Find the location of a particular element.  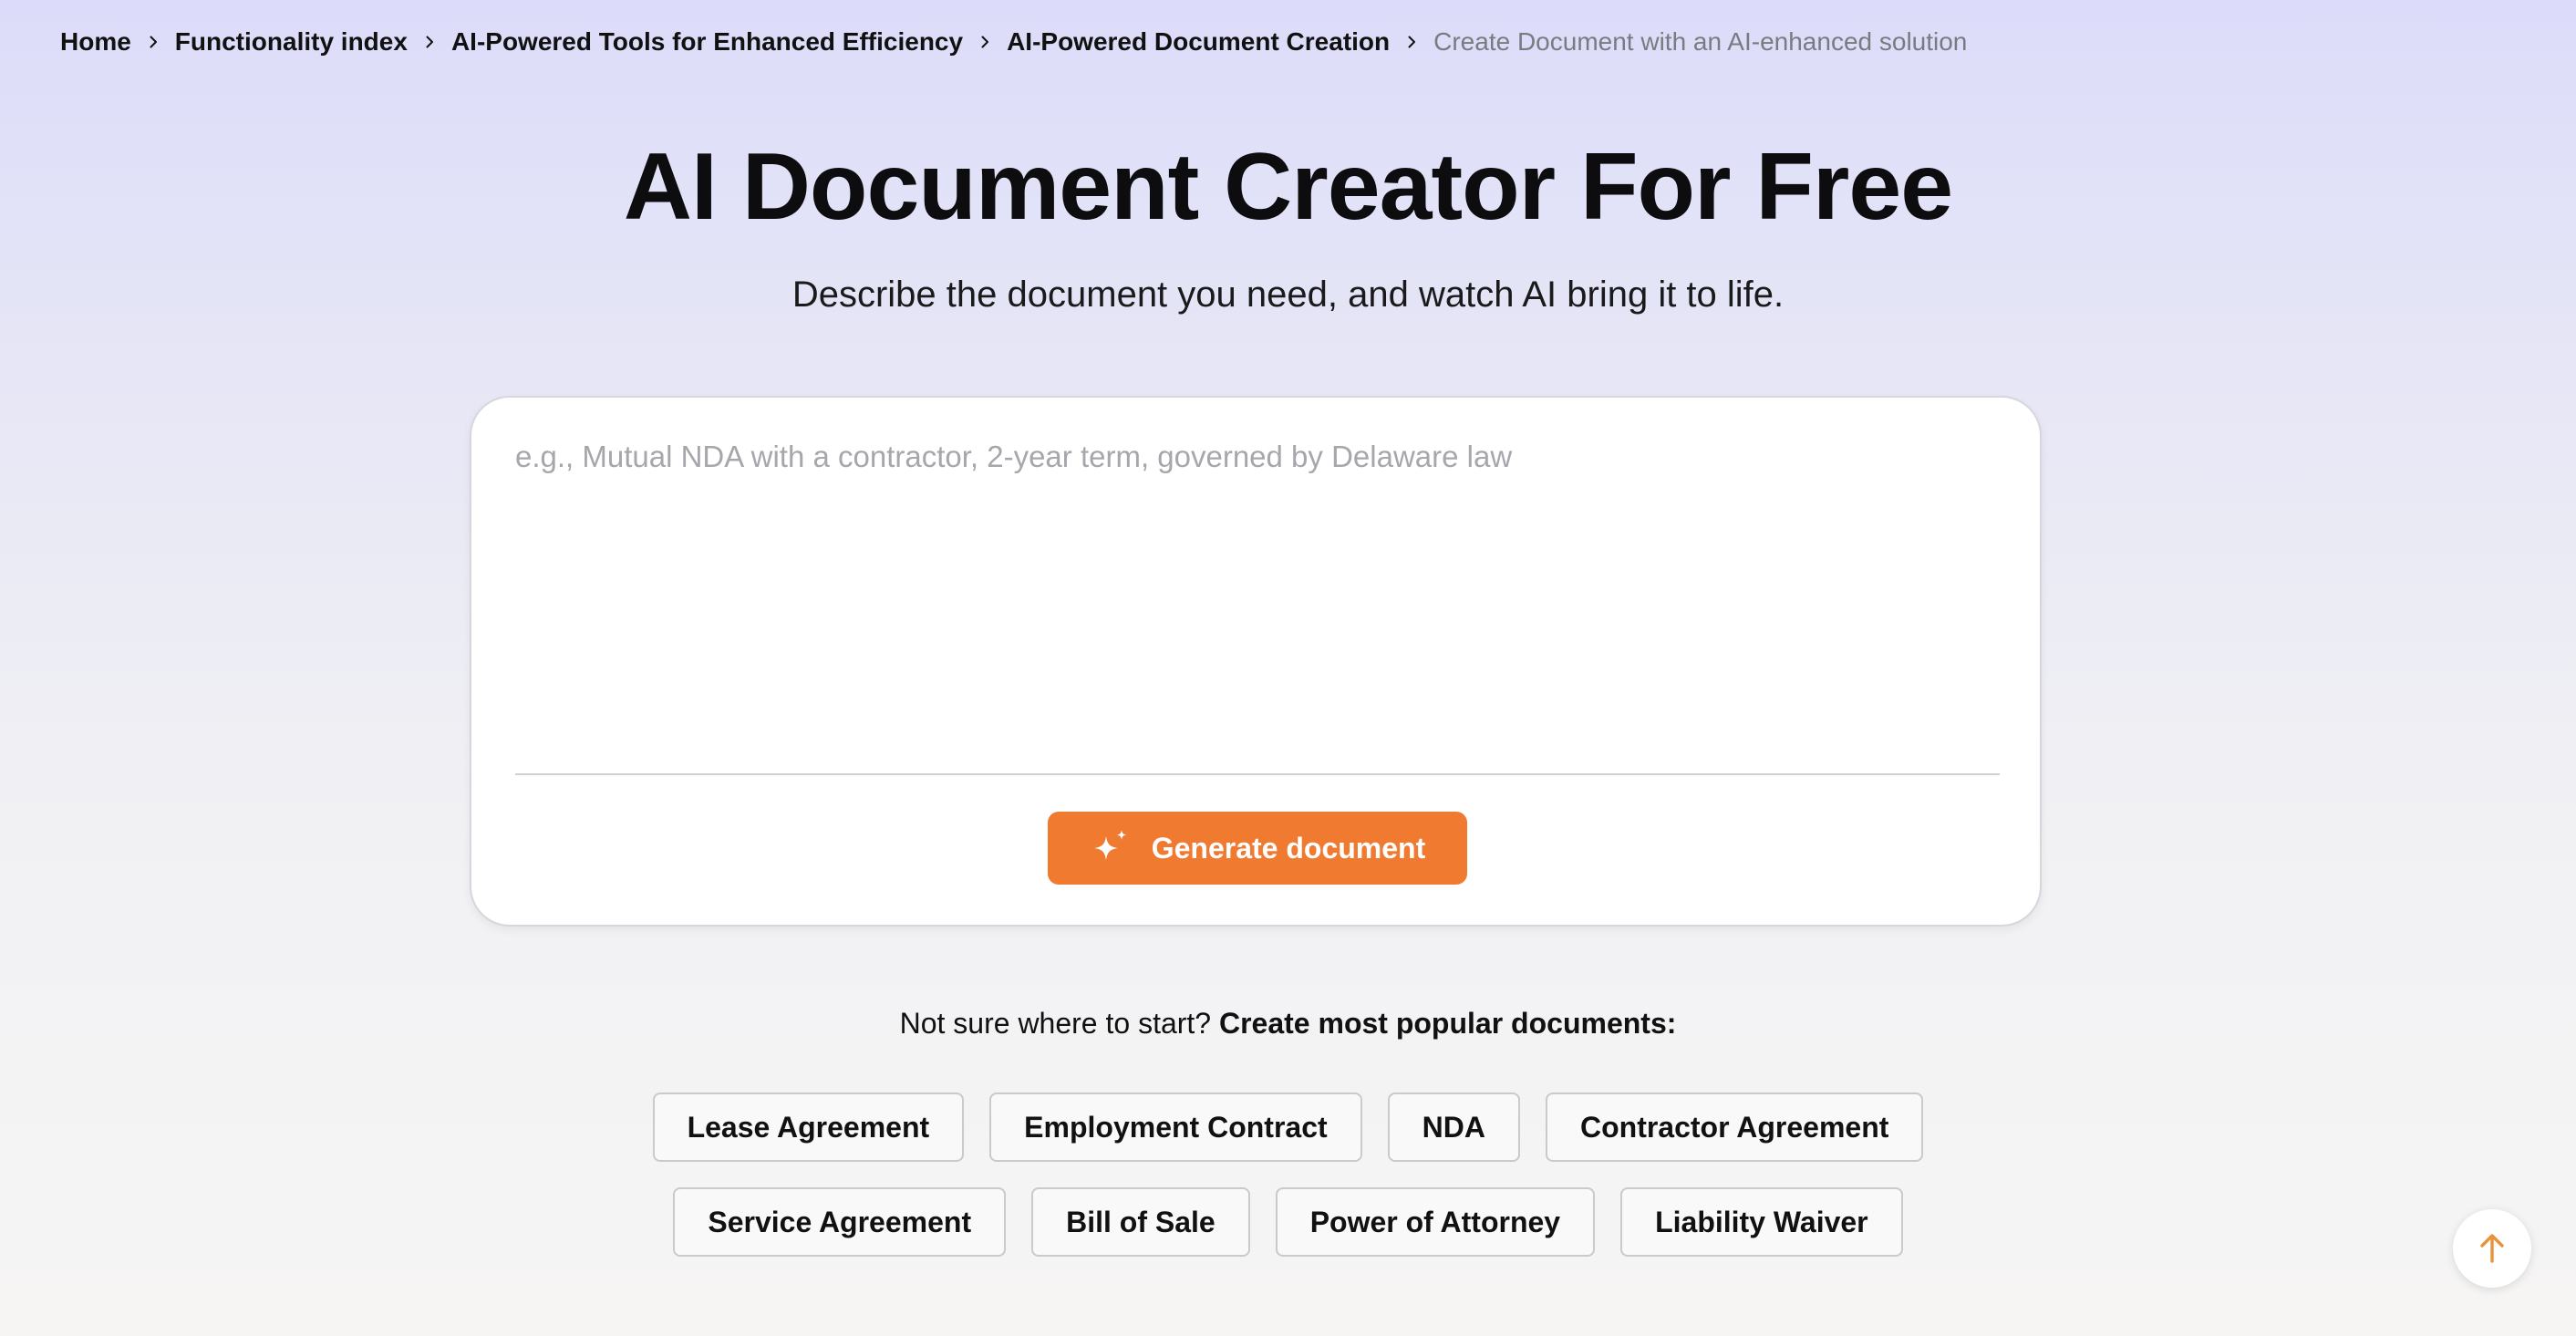

chip-power-of-attorney: Power of Attorney is located at coordinates (1435, 1222).